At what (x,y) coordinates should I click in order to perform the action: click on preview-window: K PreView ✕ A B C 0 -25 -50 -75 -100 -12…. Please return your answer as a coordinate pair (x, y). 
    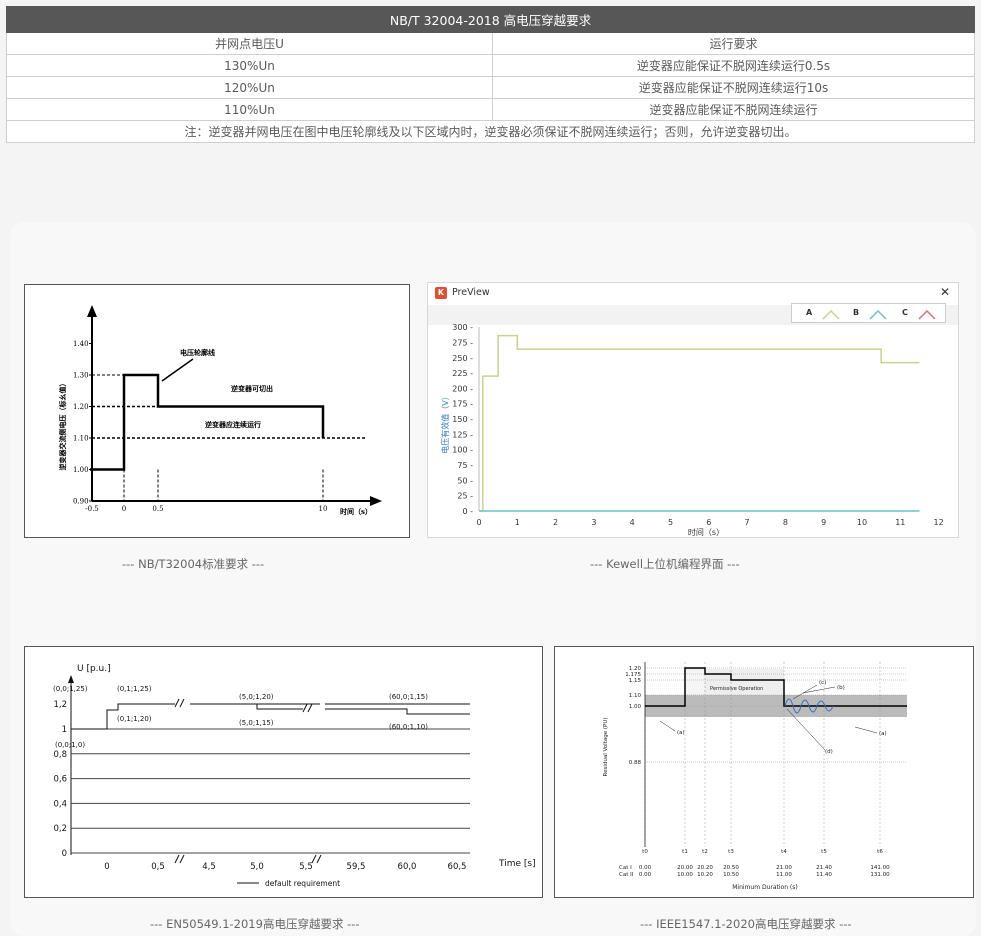
    Looking at the image, I should click on (693, 410).